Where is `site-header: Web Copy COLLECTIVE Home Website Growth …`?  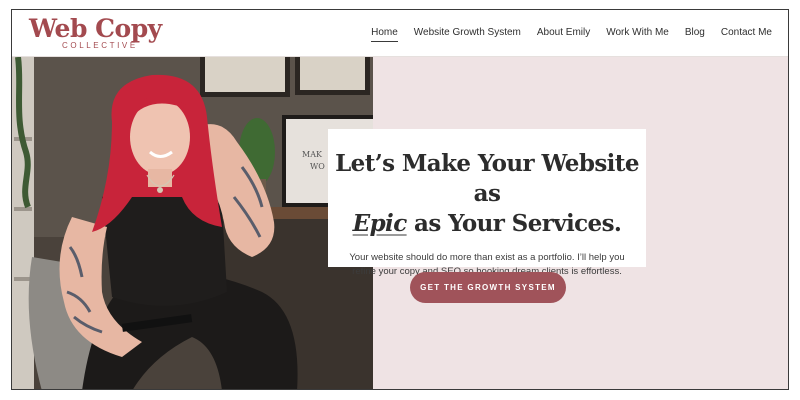 site-header: Web Copy COLLECTIVE Home Website Growth … is located at coordinates (400, 33).